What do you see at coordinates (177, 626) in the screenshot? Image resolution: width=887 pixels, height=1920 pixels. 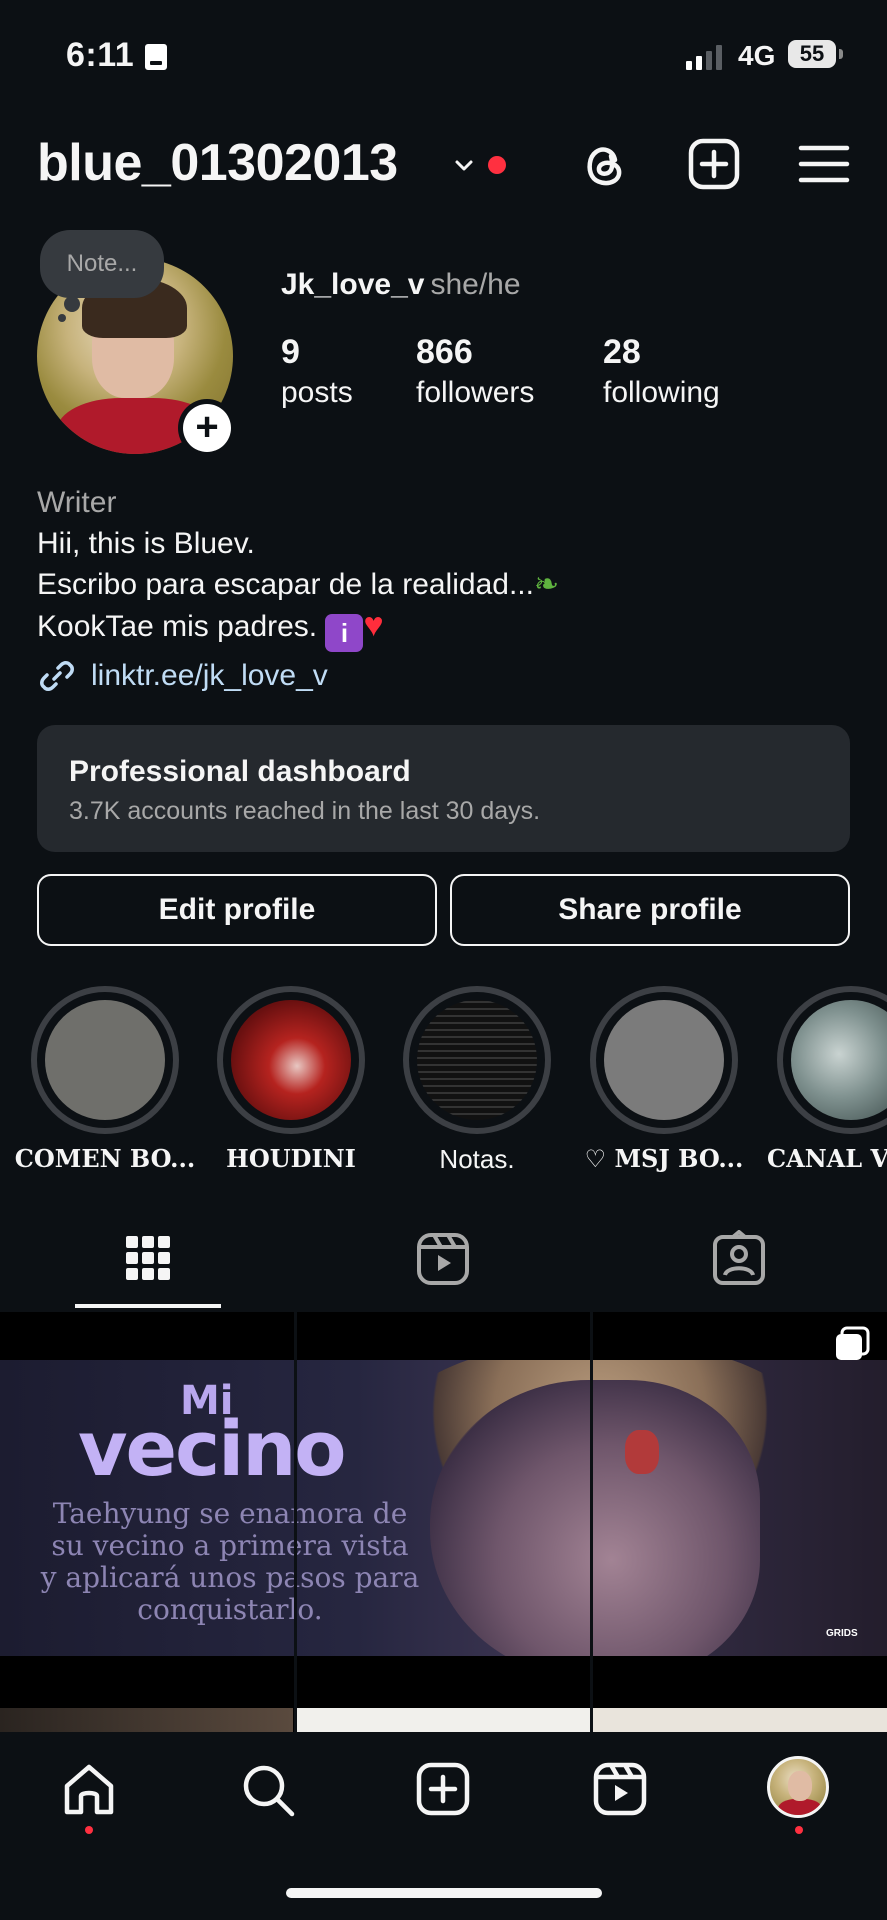 I see `bio-line-3: KookTae mis padres.` at bounding box center [177, 626].